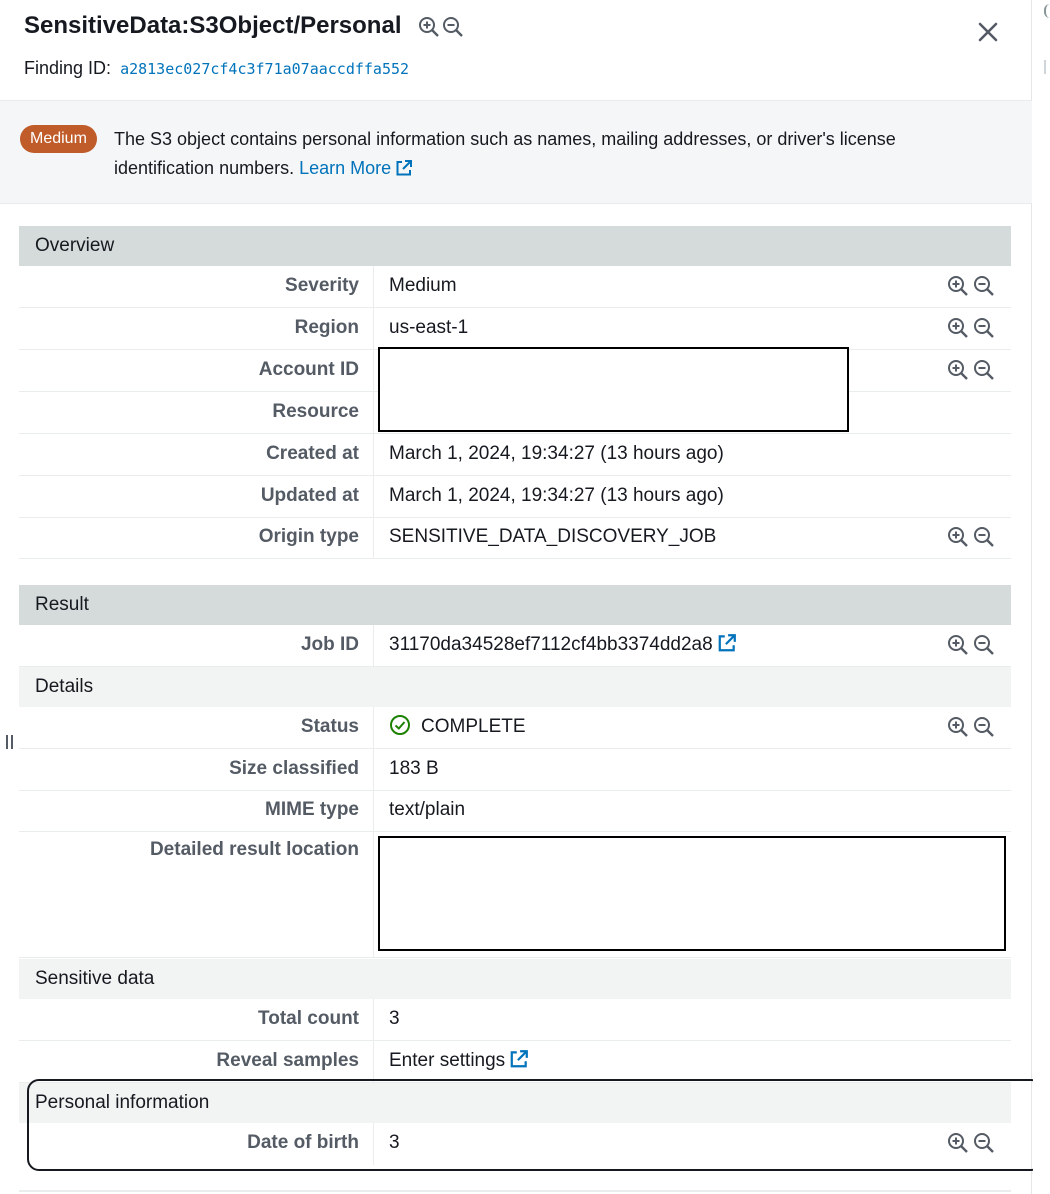 This screenshot has width=1050, height=1194. What do you see at coordinates (196, 537) in the screenshot?
I see `row-label: Origin type` at bounding box center [196, 537].